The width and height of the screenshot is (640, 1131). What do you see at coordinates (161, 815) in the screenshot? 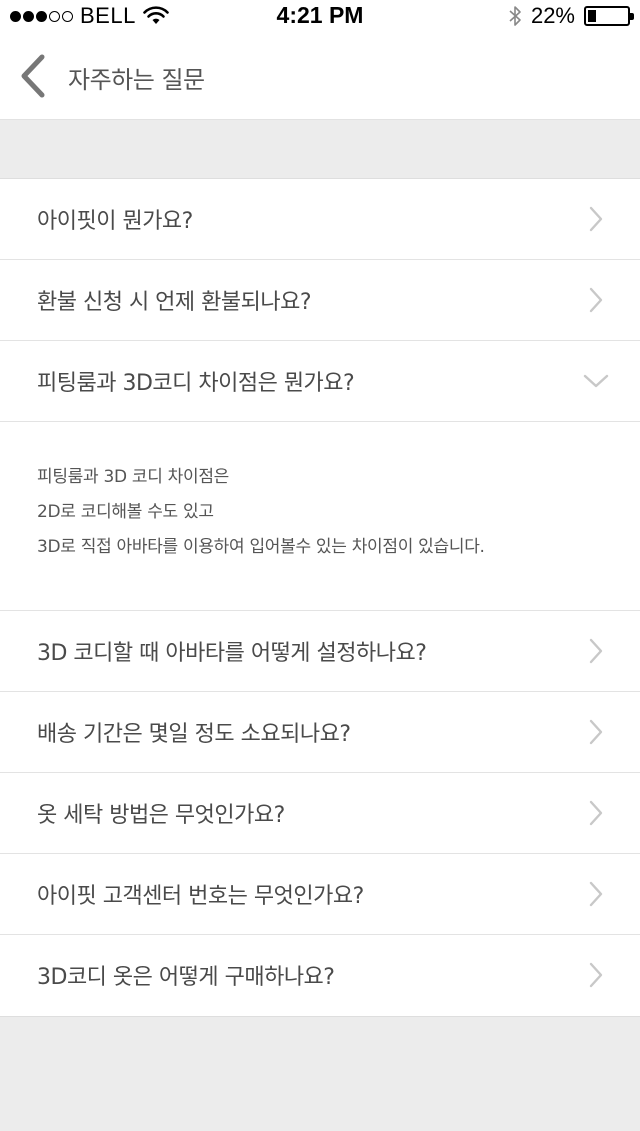
I see `faq-question: 옷 세탁 방법은 무엇인가요?` at bounding box center [161, 815].